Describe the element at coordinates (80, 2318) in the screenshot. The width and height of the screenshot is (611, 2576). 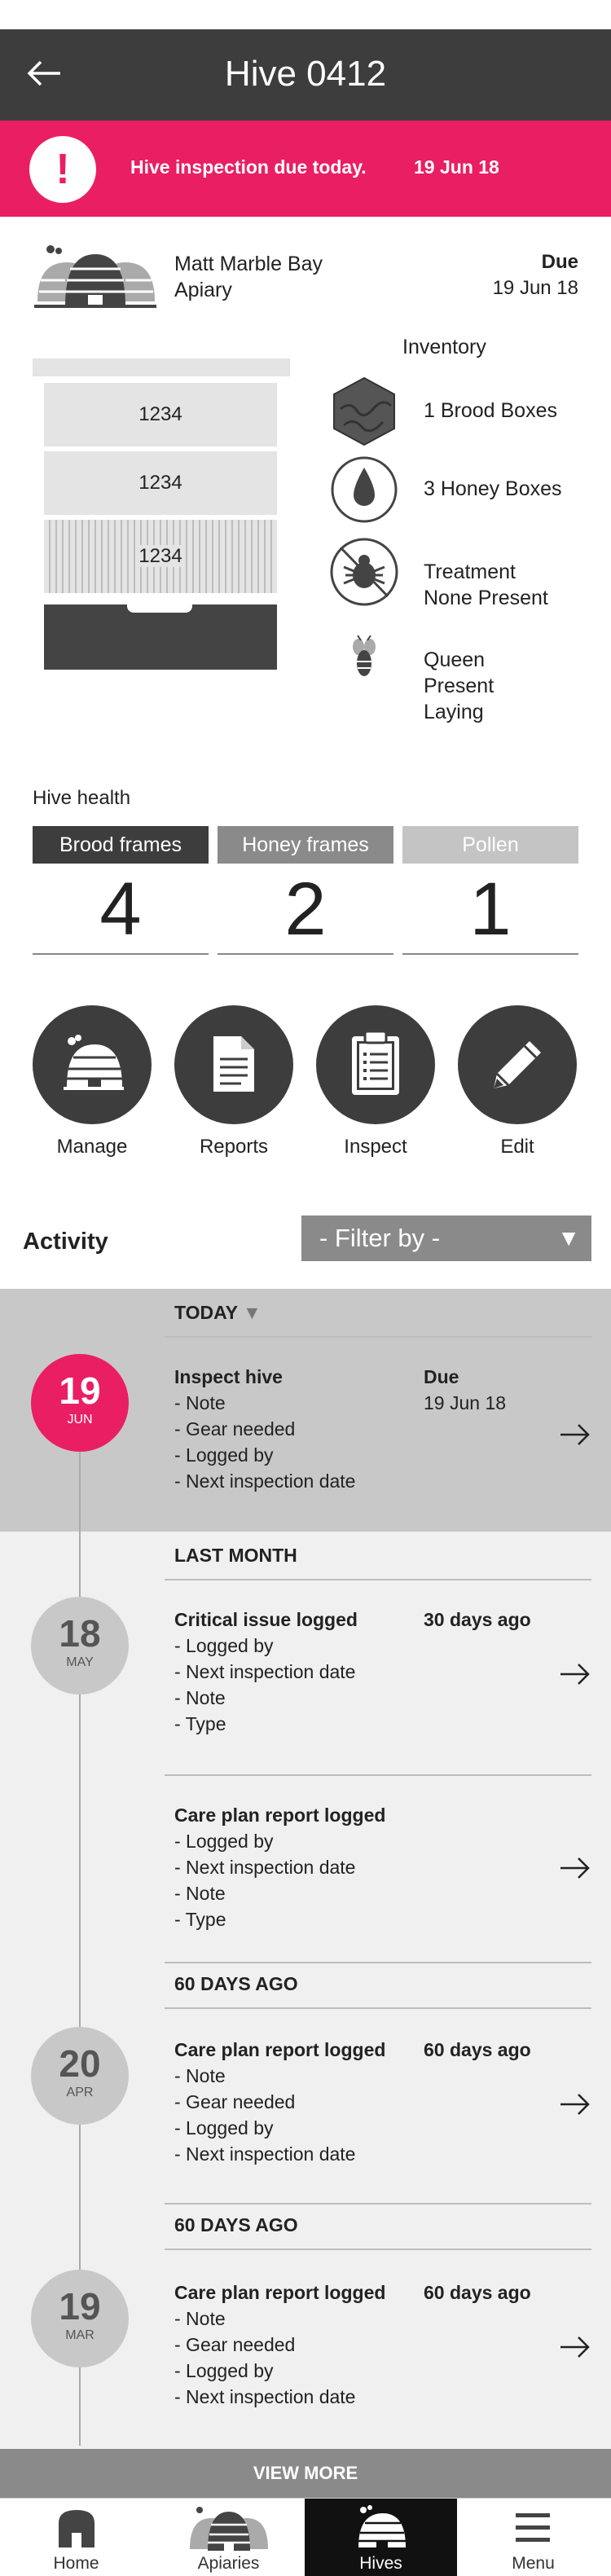
I see `date-badge: 19 MAR` at that location.